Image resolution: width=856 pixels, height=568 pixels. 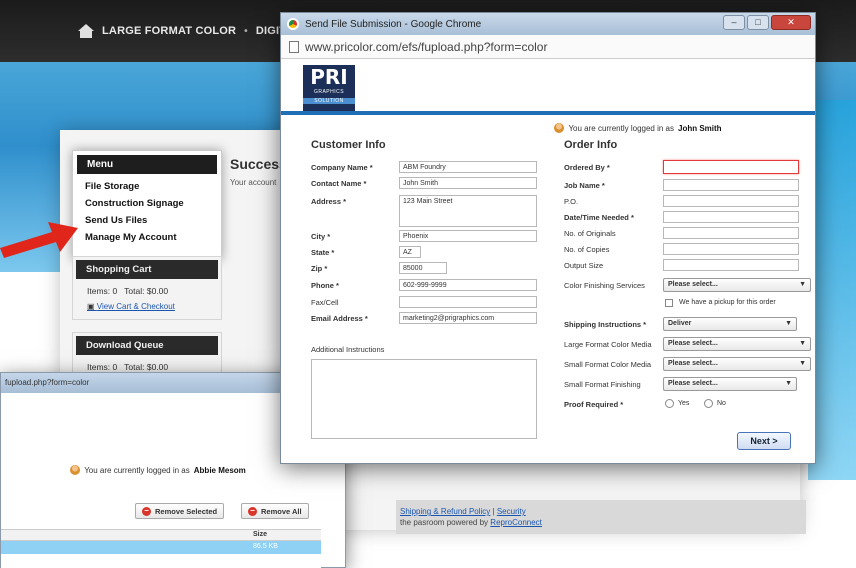 What do you see at coordinates (146, 291) in the screenshot?
I see `cart-total: Total: $0.00` at bounding box center [146, 291].